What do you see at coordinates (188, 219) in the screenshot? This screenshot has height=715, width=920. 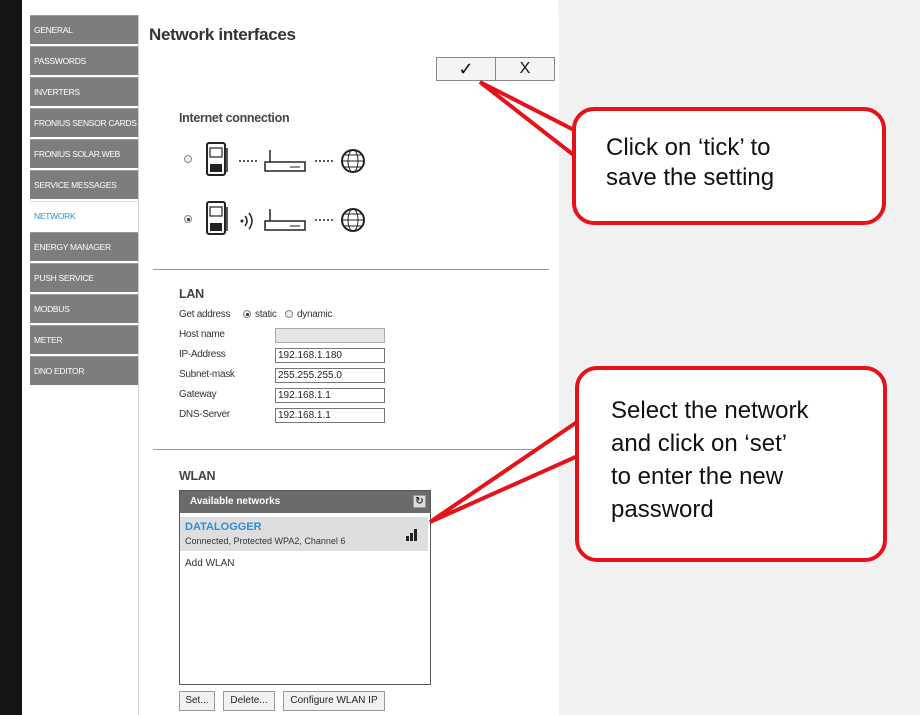 I see `internet-wlan-radio` at bounding box center [188, 219].